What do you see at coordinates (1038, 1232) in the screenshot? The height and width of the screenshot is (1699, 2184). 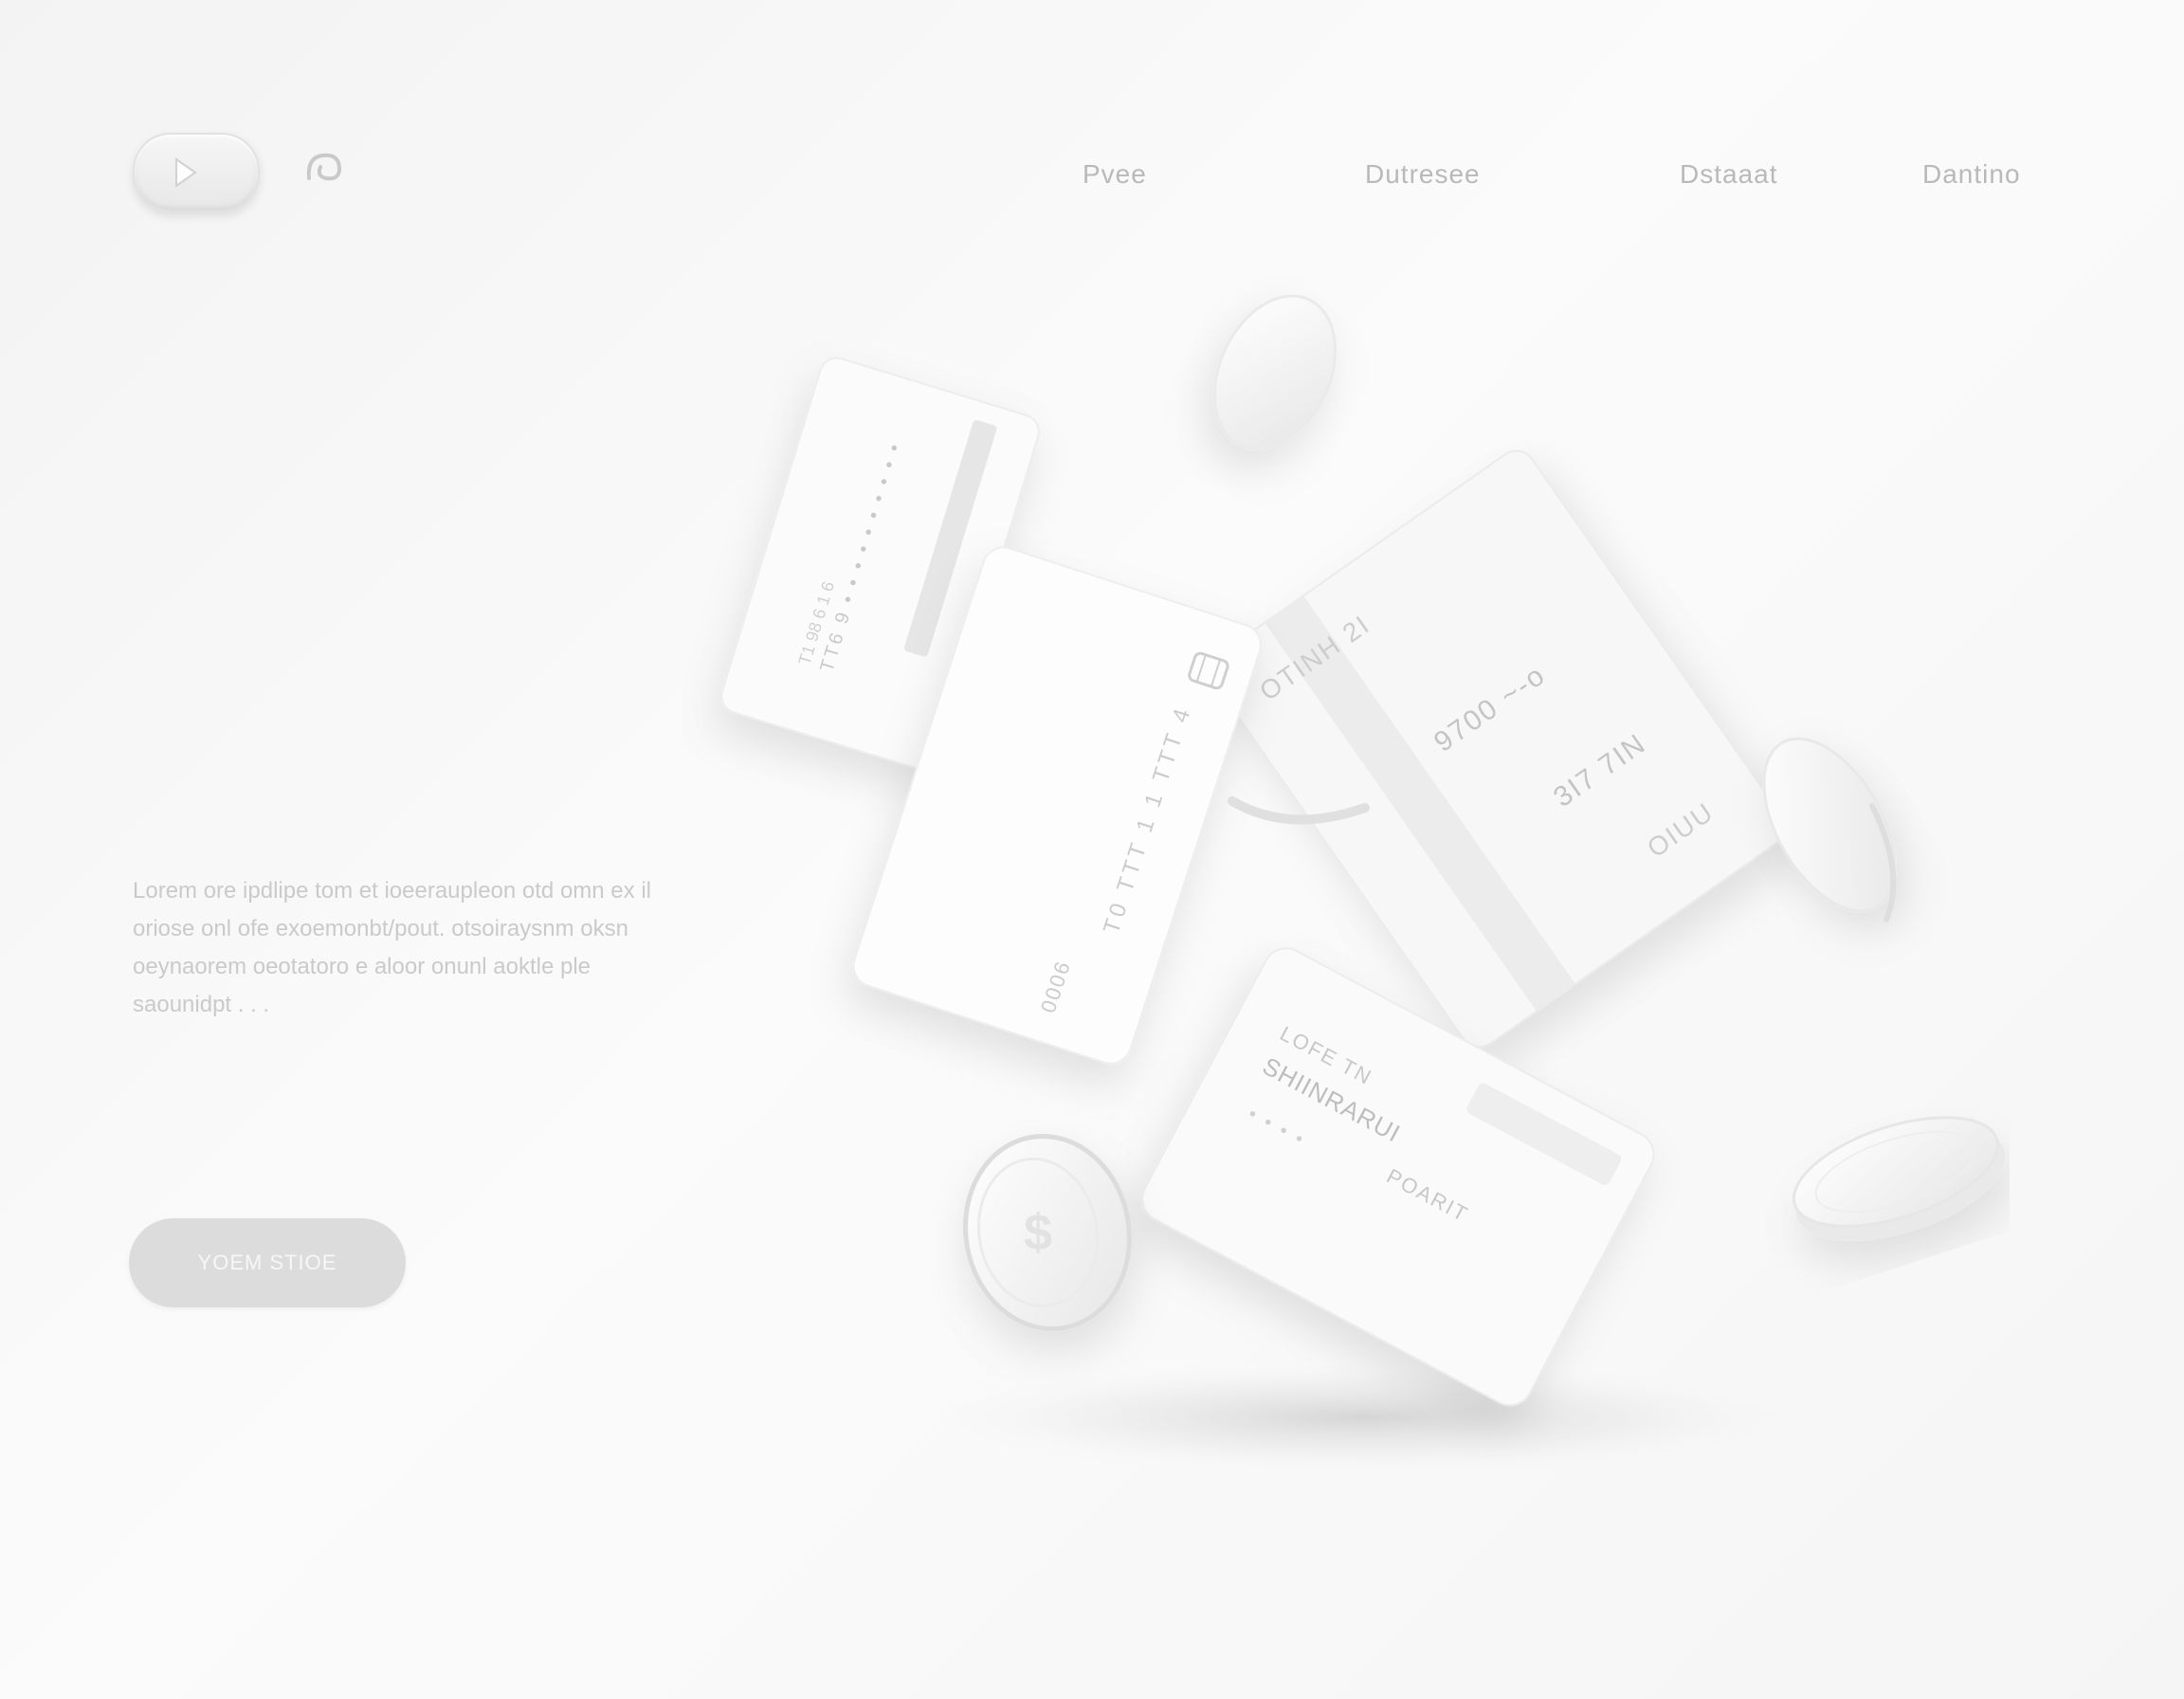 I see `coin-dollar-icon: $` at bounding box center [1038, 1232].